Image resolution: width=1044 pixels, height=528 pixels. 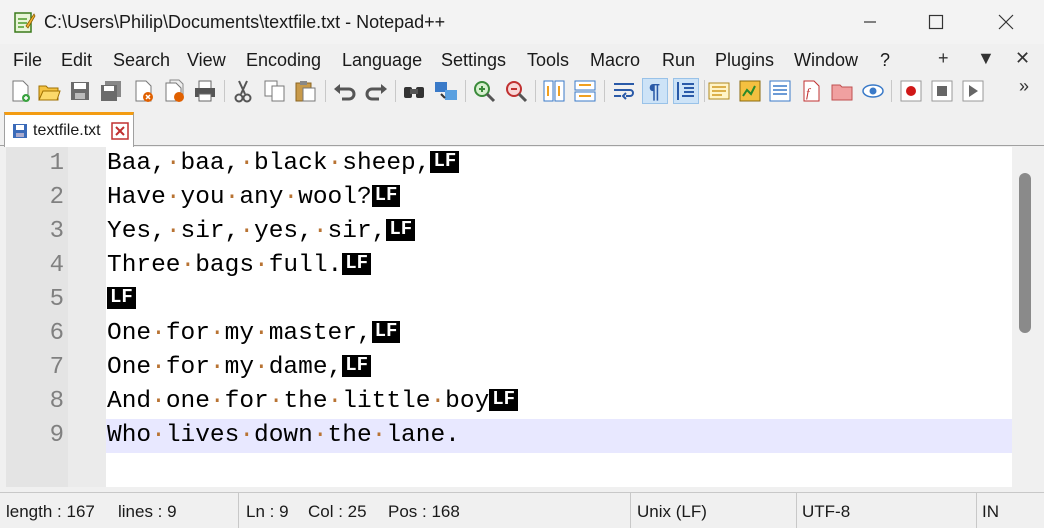 I want to click on save-button, so click(x=80, y=91).